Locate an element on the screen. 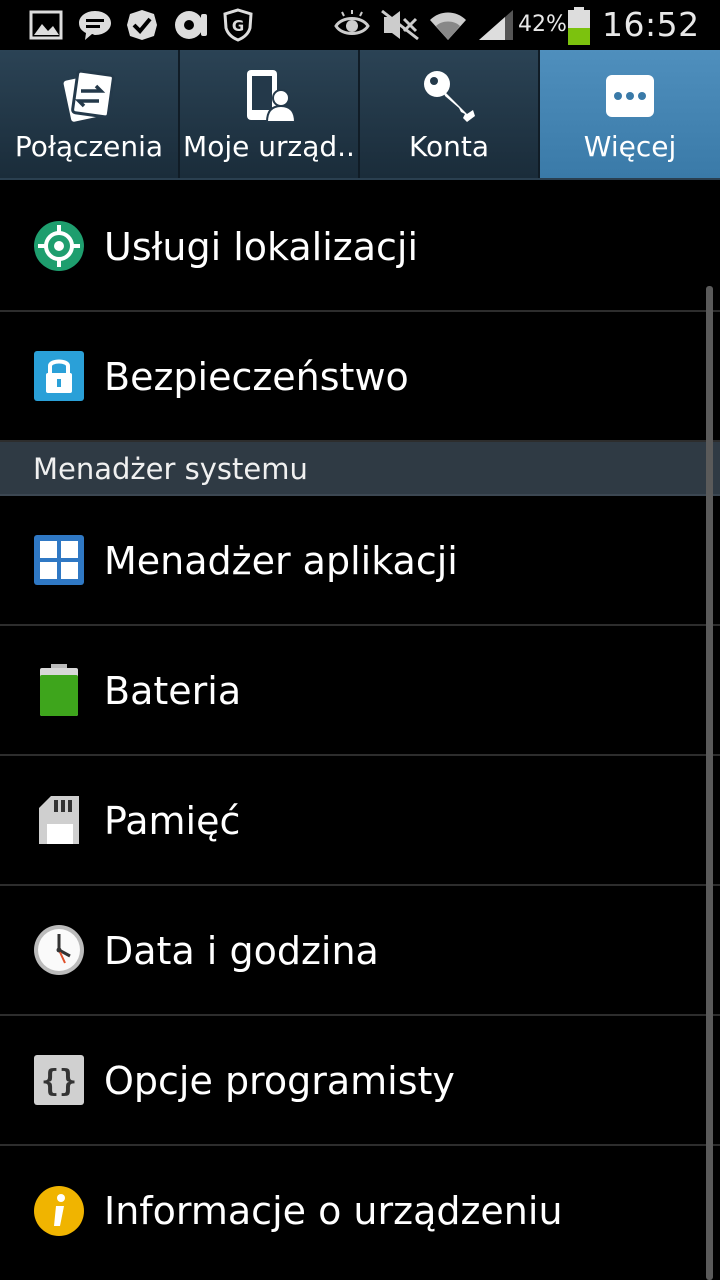 The width and height of the screenshot is (720, 1280). status-bar: G 42% 16:52 is located at coordinates (360, 25).